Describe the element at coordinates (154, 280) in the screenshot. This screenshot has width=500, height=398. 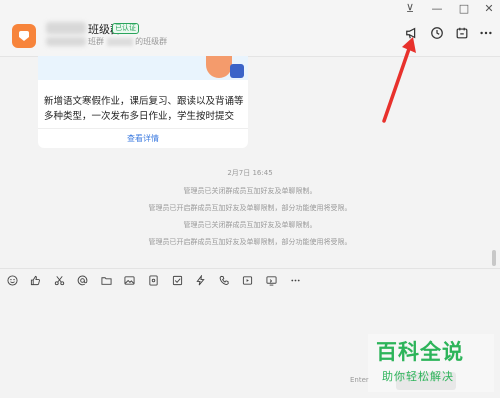
I see `red-packet-icon` at that location.